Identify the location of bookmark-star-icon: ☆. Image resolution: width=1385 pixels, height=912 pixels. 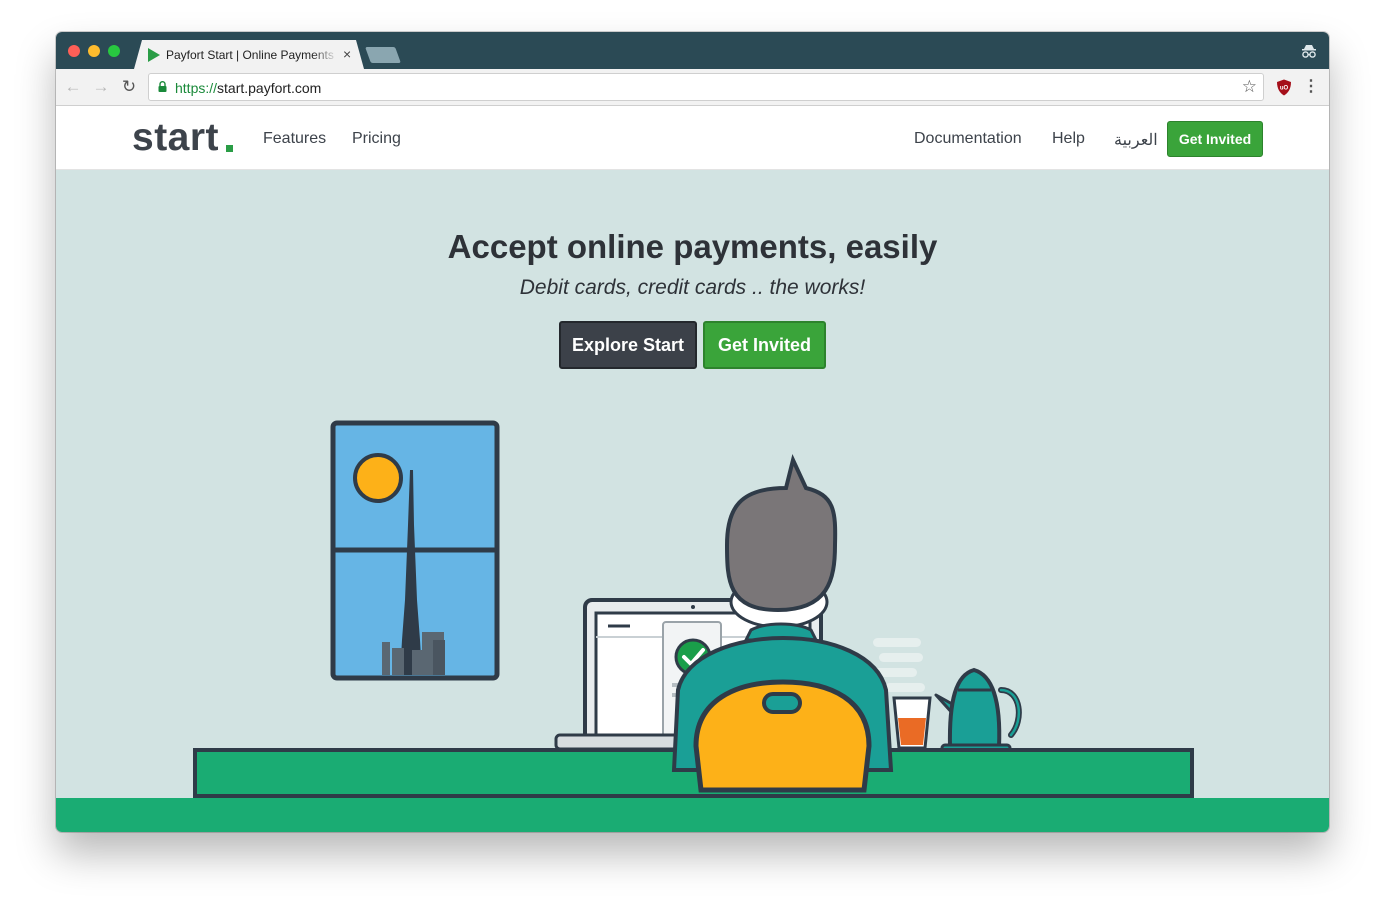
(1249, 87).